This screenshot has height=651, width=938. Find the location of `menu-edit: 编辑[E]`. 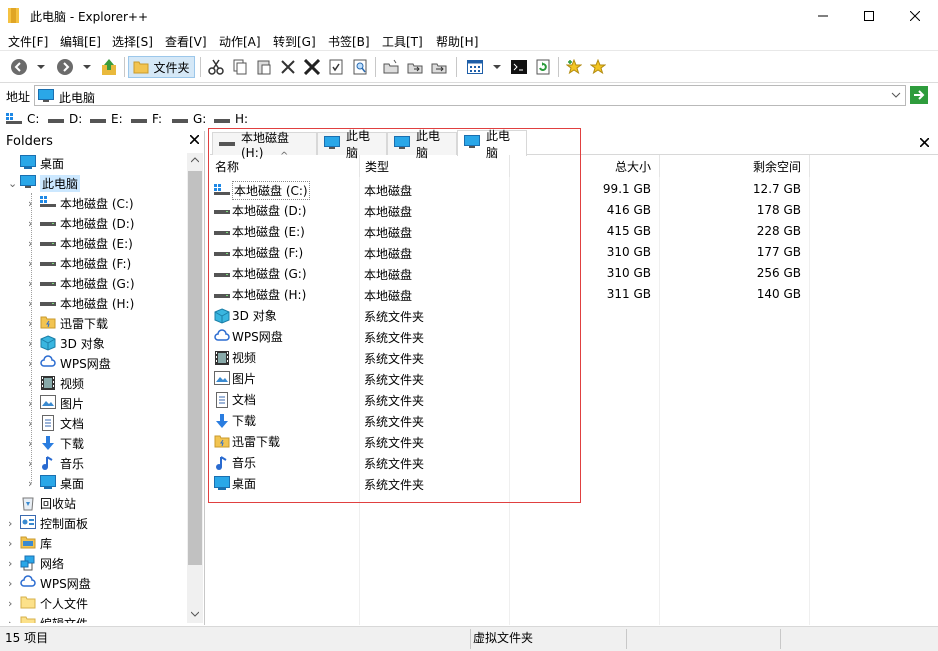

menu-edit: 编辑[E] is located at coordinates (80, 41).